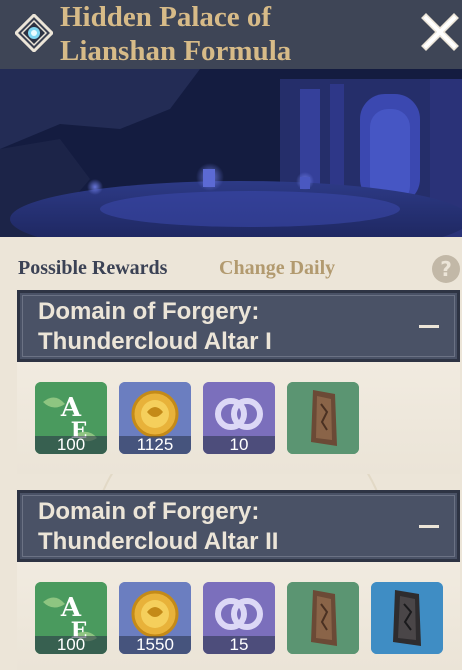 The image size is (462, 670). I want to click on reward-item-fine-enhancement-ore, so click(407, 618).